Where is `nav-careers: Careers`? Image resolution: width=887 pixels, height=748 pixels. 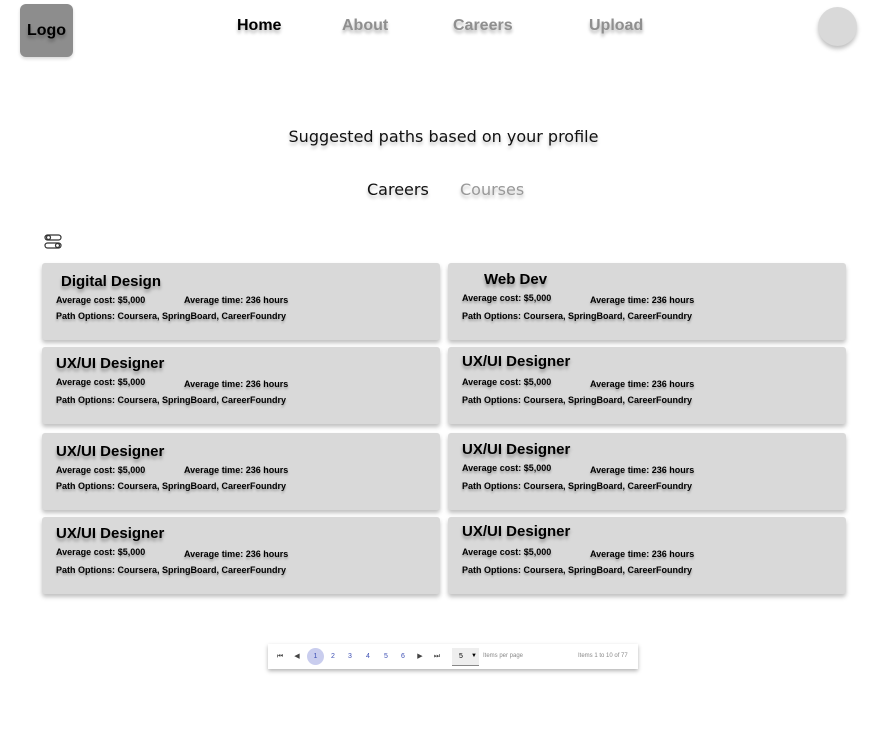 nav-careers: Careers is located at coordinates (483, 26).